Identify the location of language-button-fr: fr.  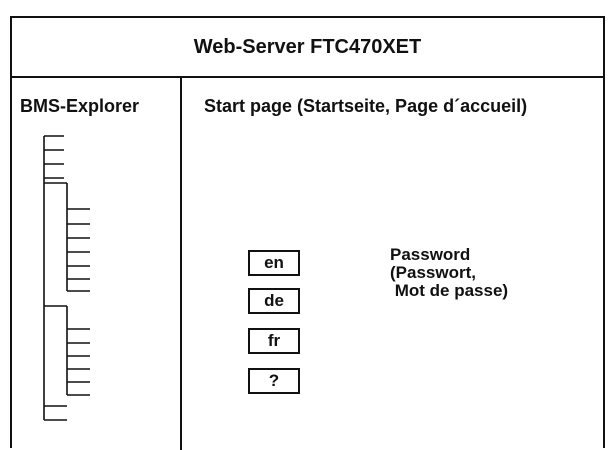
(274, 341).